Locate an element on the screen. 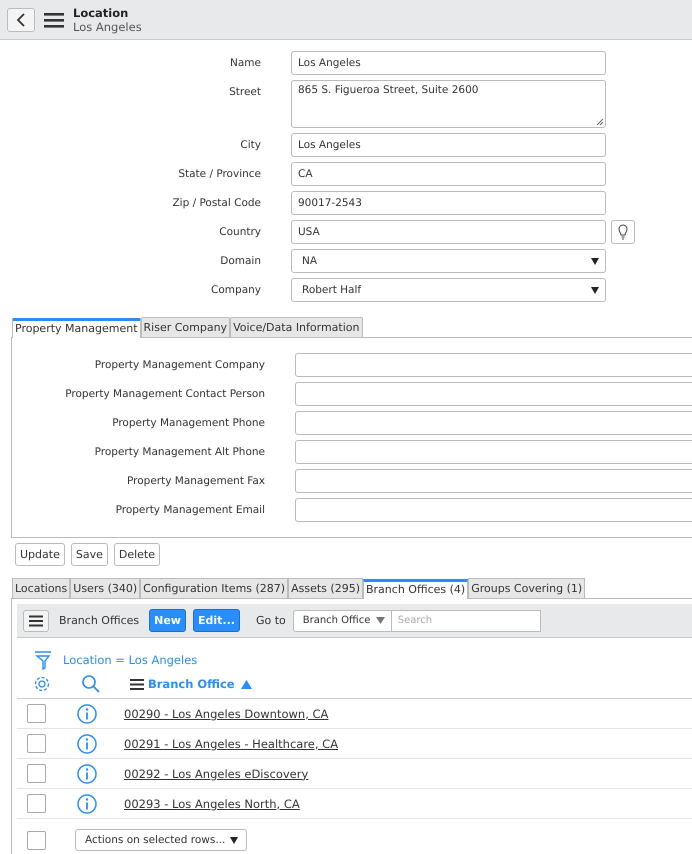 The height and width of the screenshot is (854, 692). search-field: Search is located at coordinates (466, 621).